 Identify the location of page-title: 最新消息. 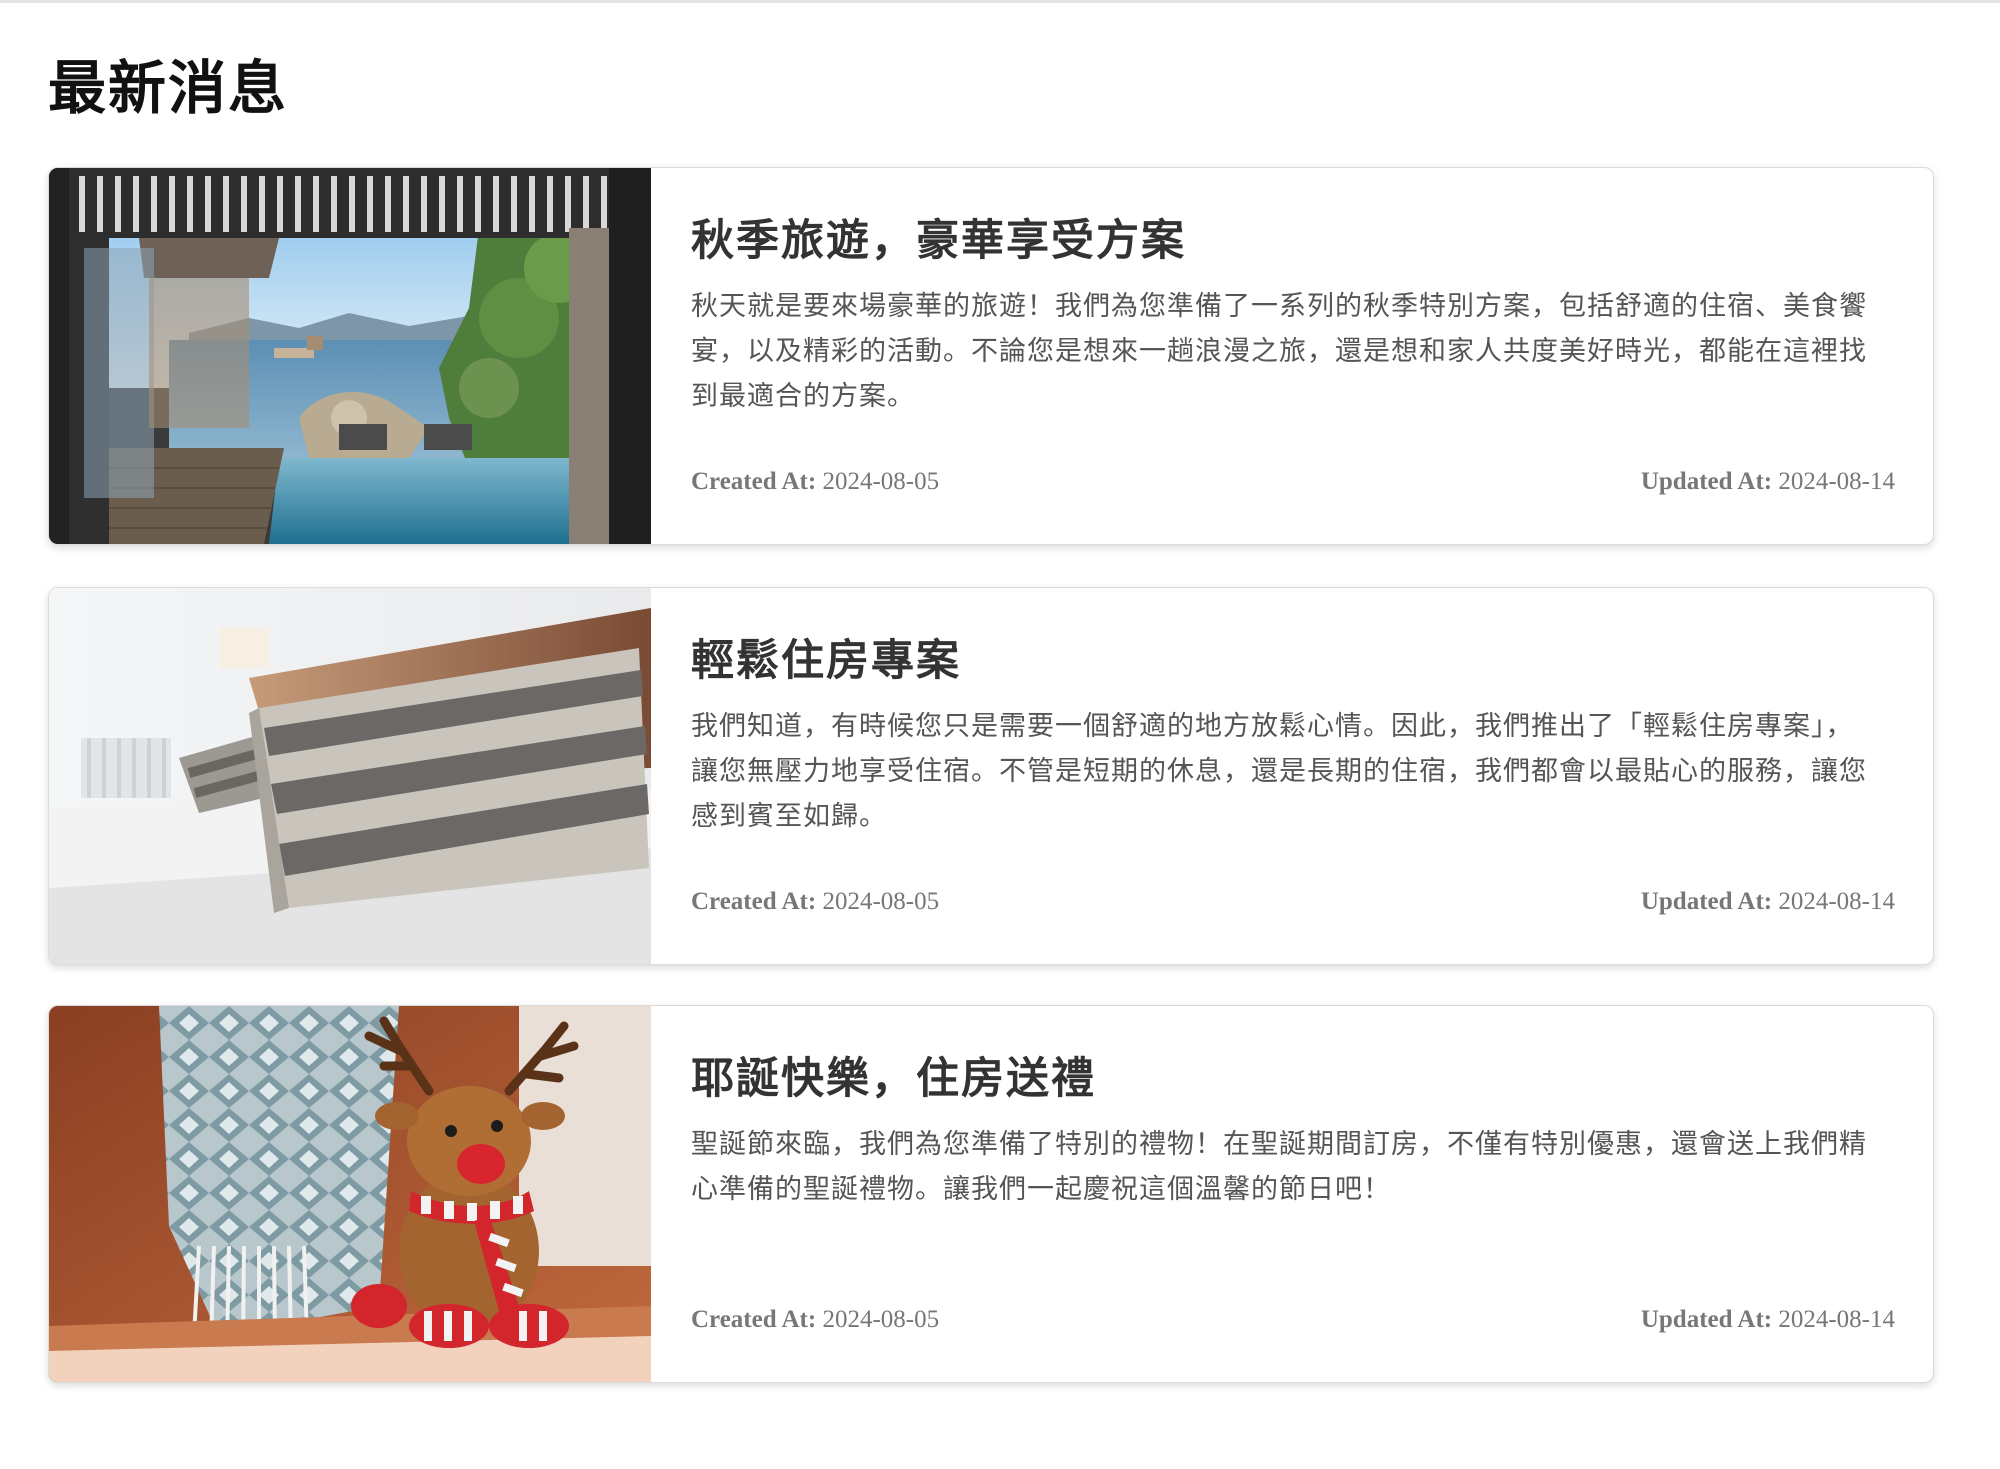
(168, 88).